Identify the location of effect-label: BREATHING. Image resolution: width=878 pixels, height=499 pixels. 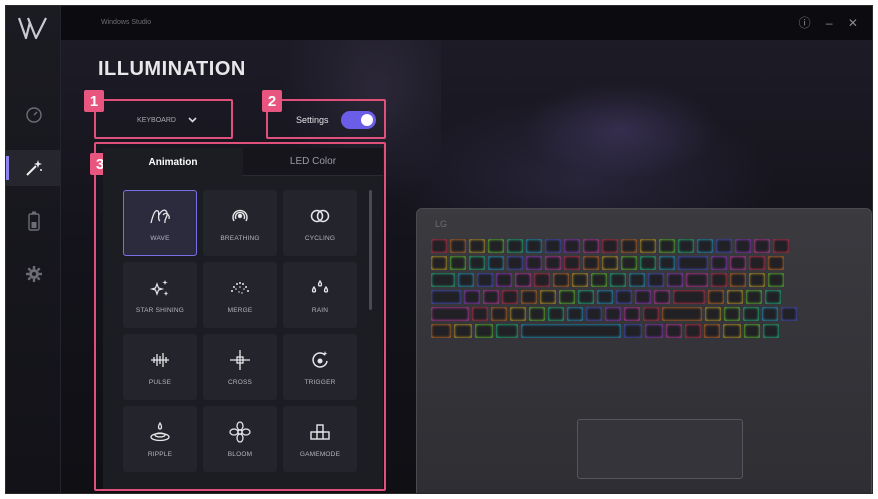
(240, 238).